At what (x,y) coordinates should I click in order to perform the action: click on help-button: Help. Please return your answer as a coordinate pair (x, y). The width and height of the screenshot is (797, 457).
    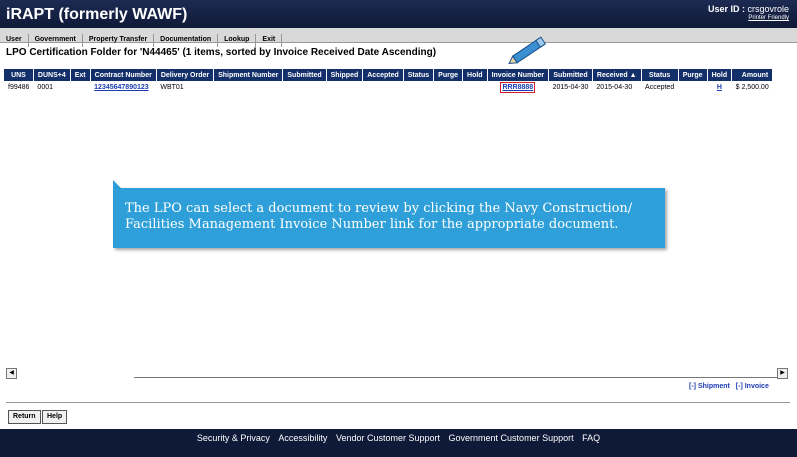
    Looking at the image, I should click on (55, 417).